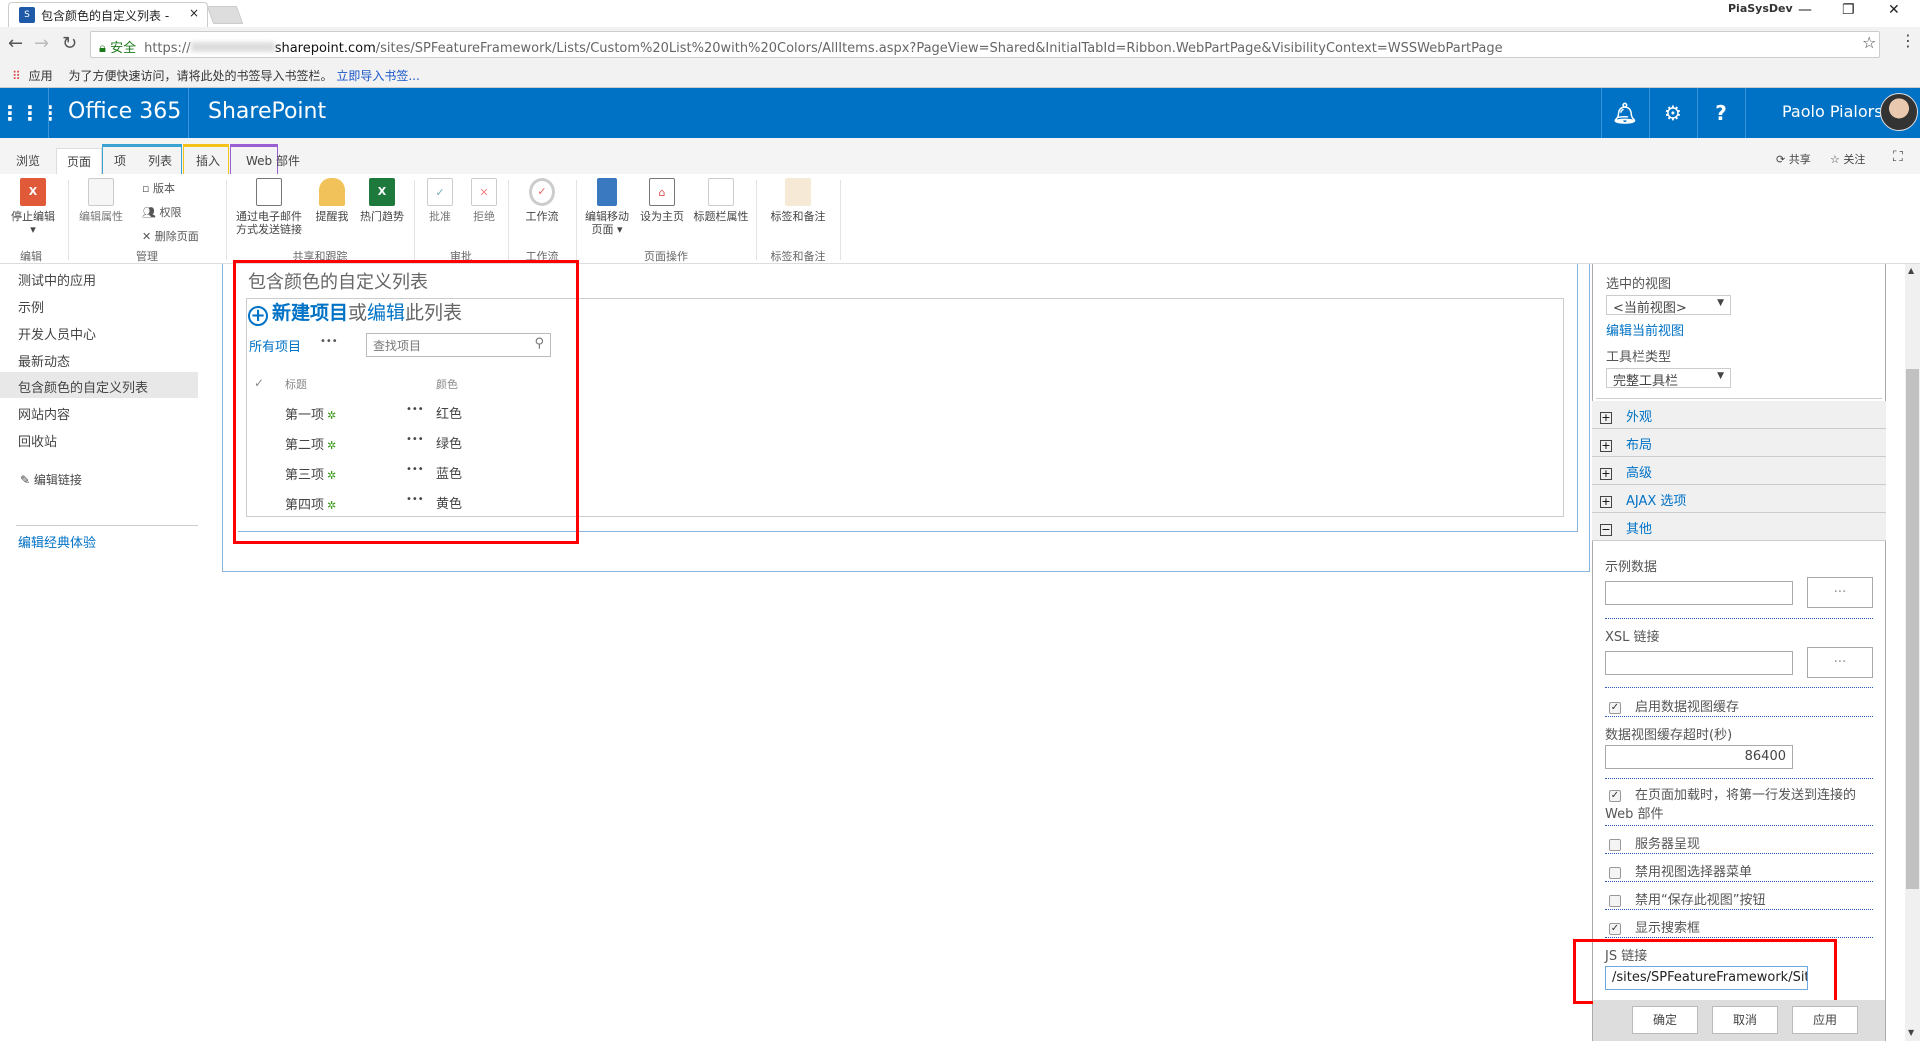  Describe the element at coordinates (1848, 10) in the screenshot. I see `restore-icon: ❐` at that location.